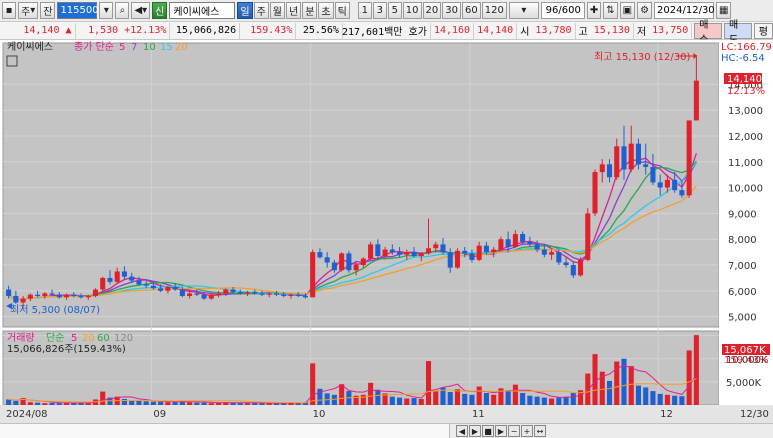 The height and width of the screenshot is (438, 773). Describe the element at coordinates (310, 10) in the screenshot. I see `period-button-4: 분` at that location.